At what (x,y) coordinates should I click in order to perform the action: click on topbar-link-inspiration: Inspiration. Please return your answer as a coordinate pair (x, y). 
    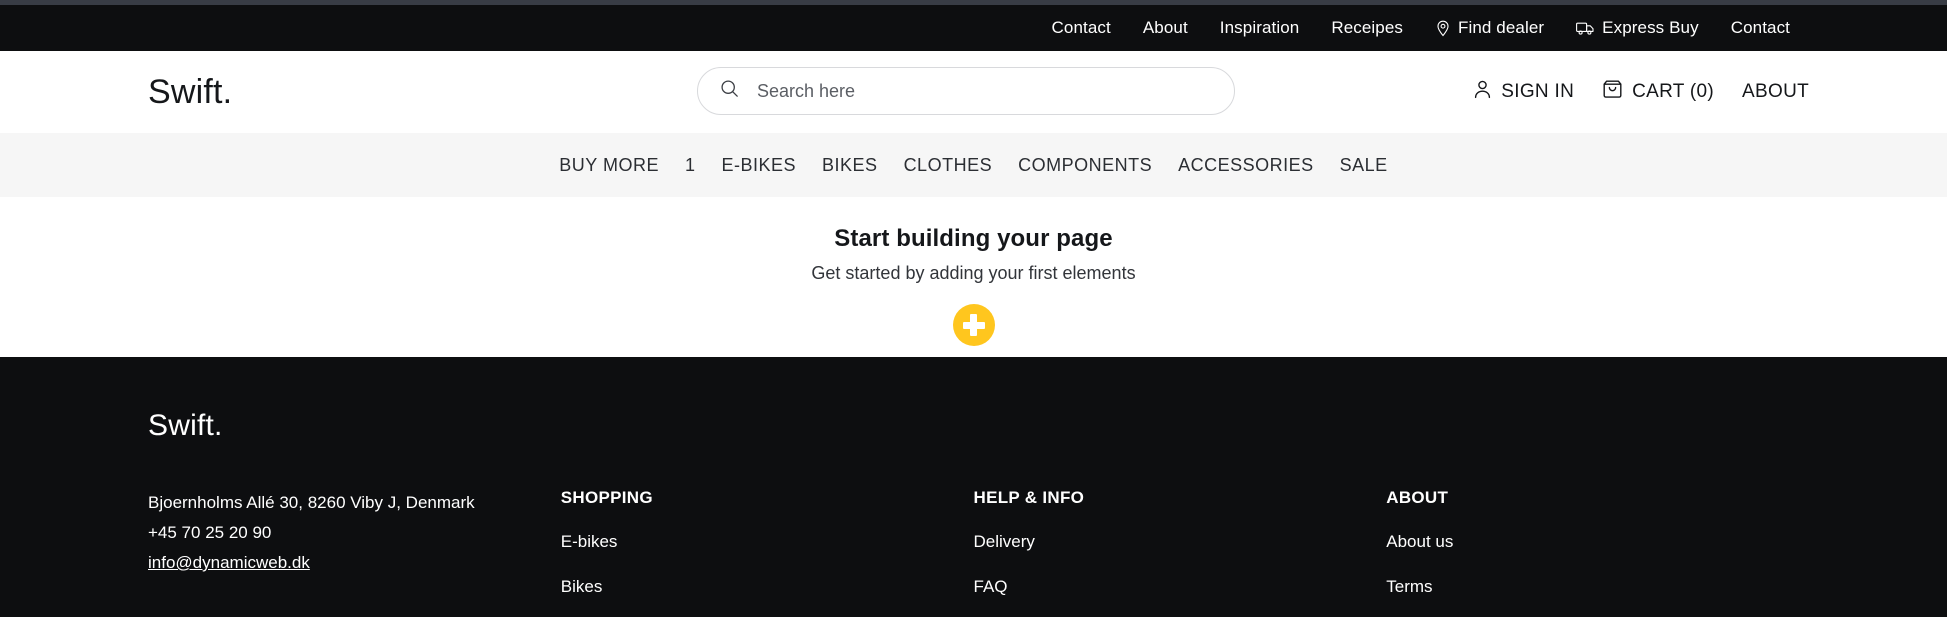
    Looking at the image, I should click on (1260, 28).